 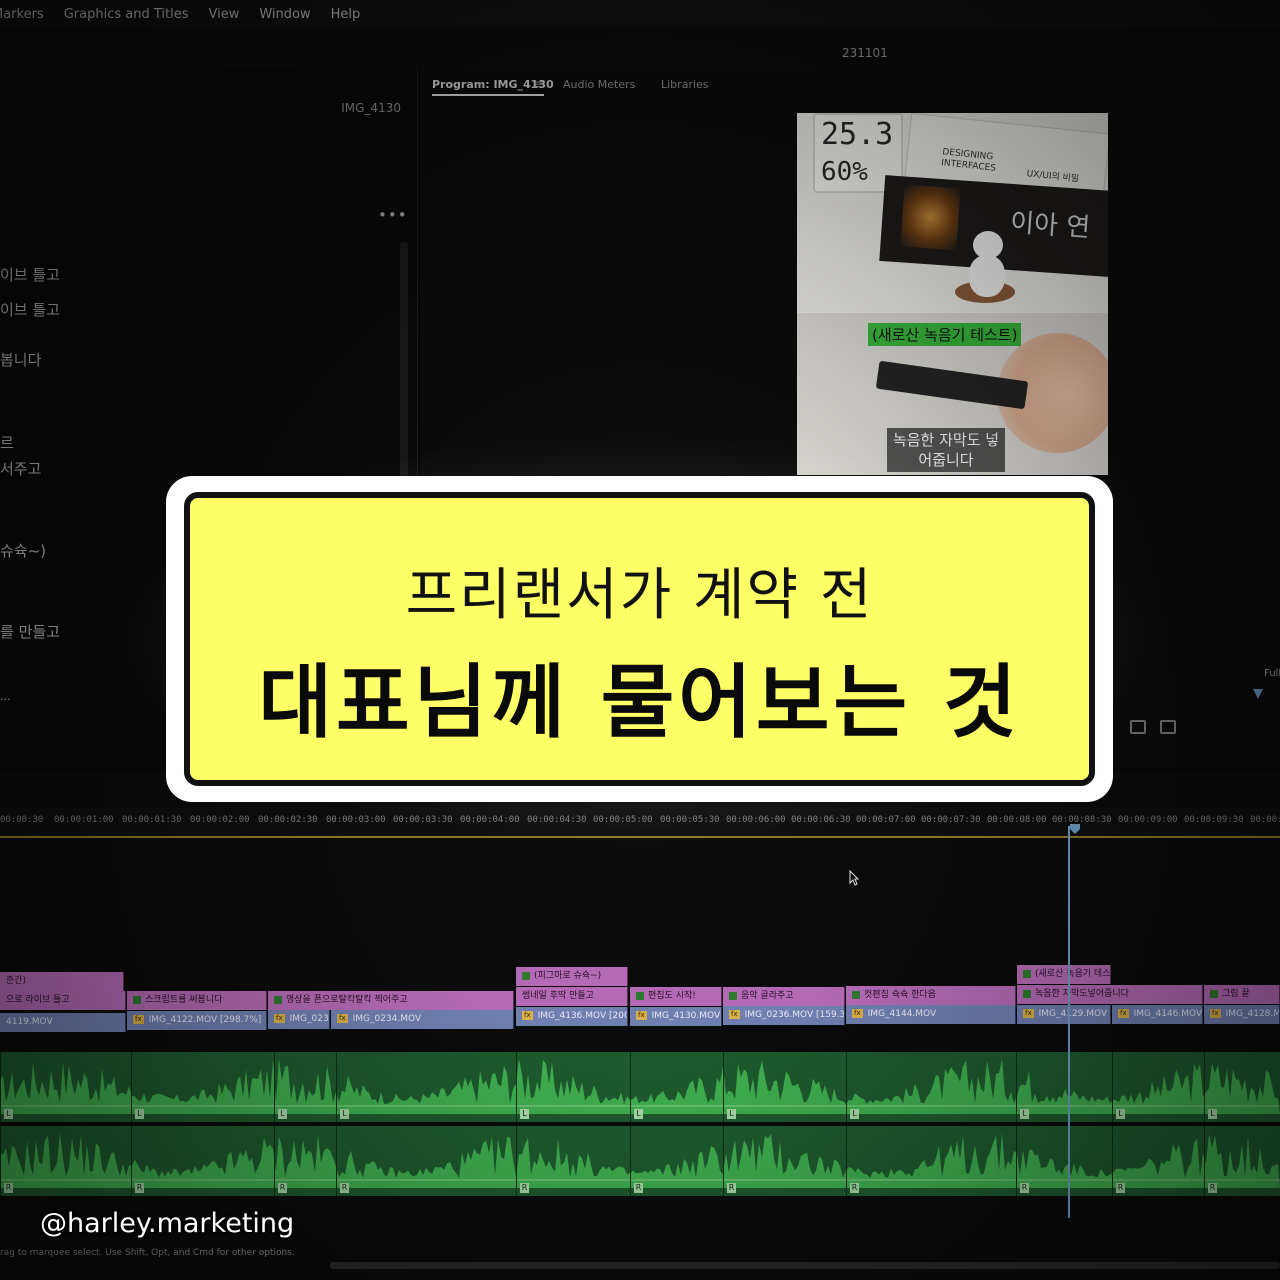 I want to click on video-clip: fx IMG_4128.MOV, so click(x=1242, y=1014).